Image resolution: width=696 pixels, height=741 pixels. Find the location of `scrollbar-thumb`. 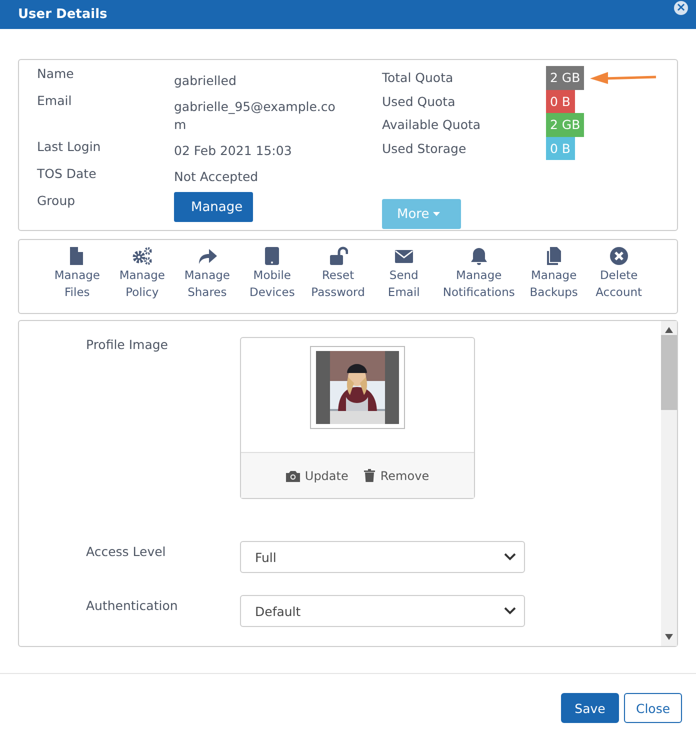

scrollbar-thumb is located at coordinates (669, 372).